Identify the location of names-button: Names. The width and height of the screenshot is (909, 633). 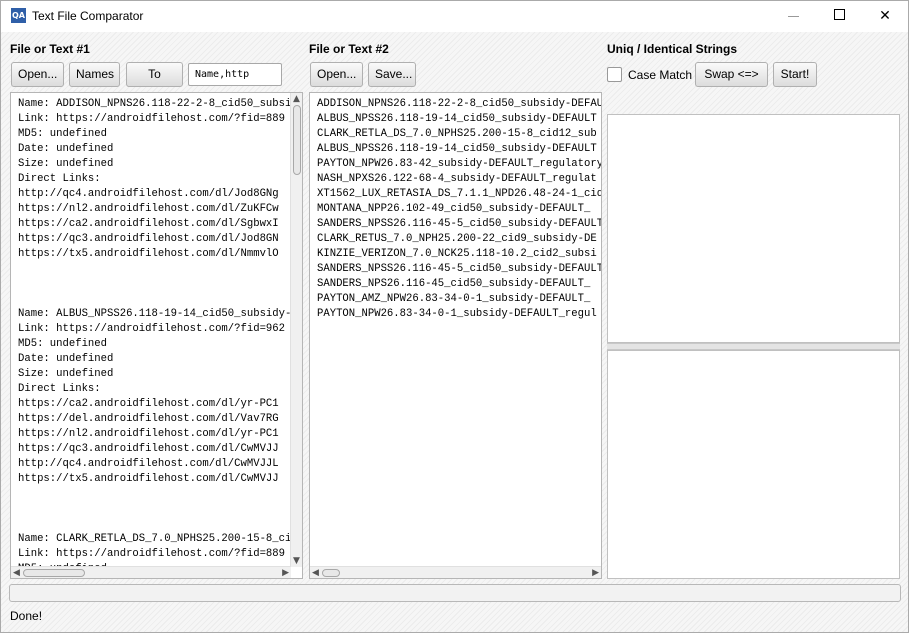
(94, 74).